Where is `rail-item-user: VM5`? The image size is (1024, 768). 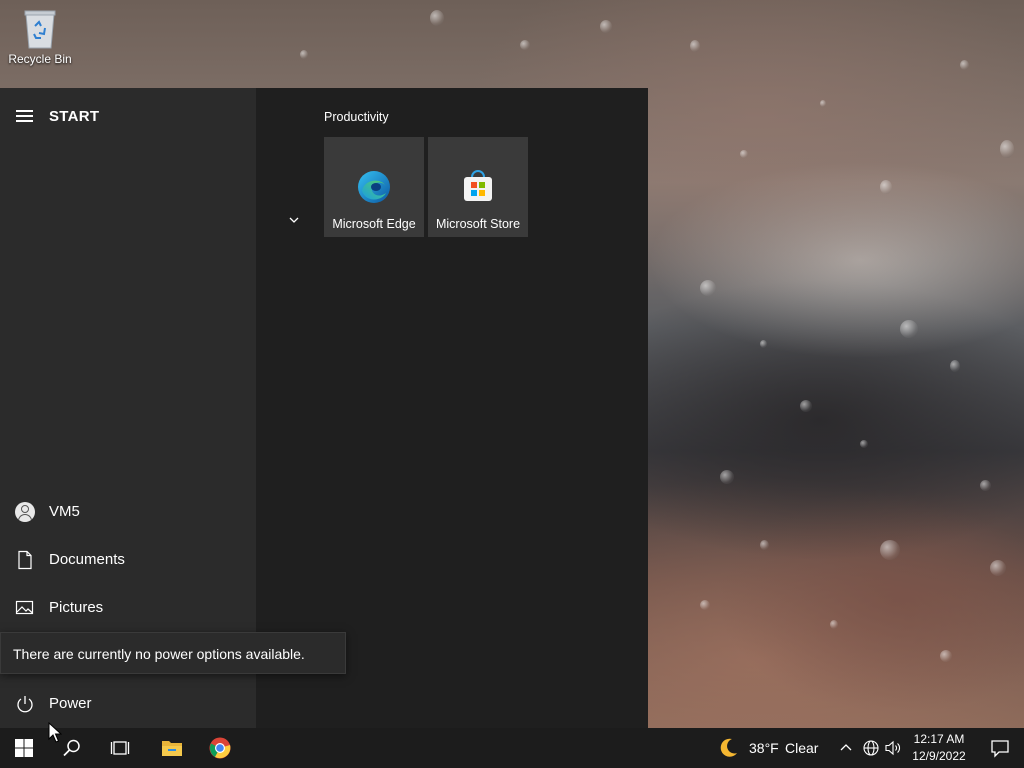 rail-item-user: VM5 is located at coordinates (128, 512).